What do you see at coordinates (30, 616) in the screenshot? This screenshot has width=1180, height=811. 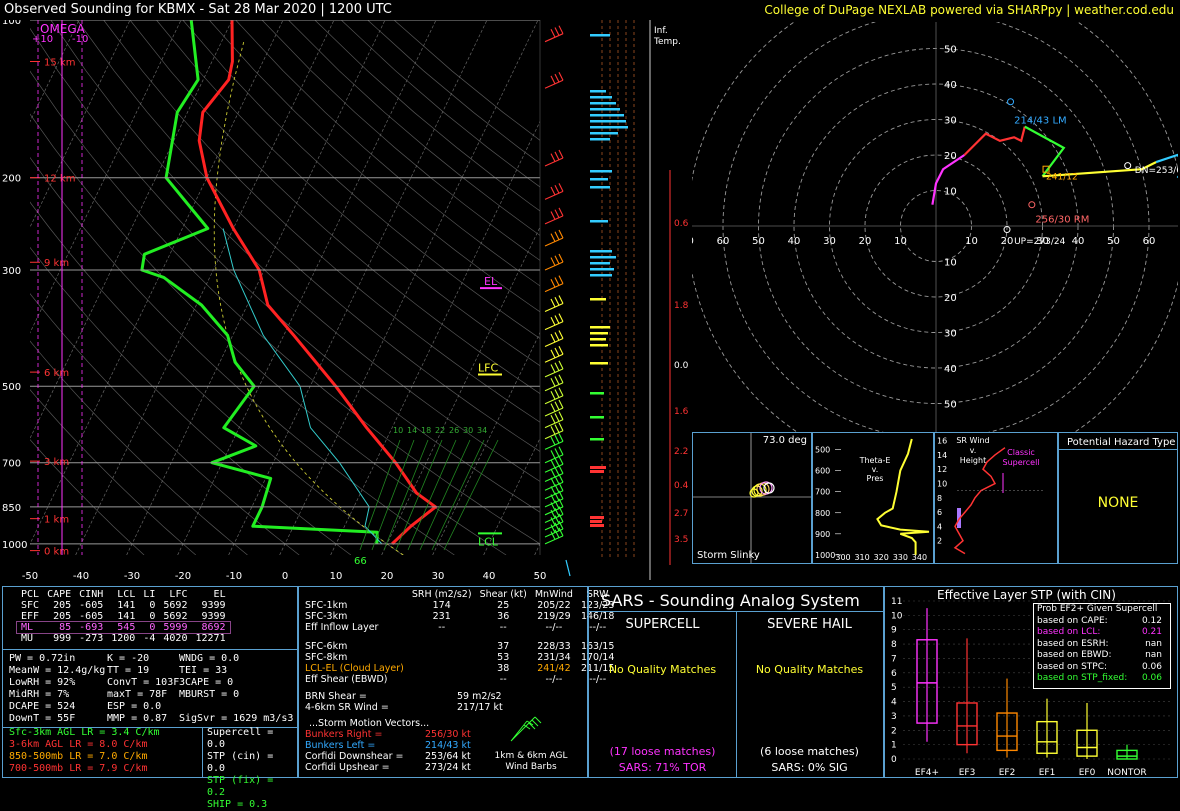 I see `cell: EFF` at bounding box center [30, 616].